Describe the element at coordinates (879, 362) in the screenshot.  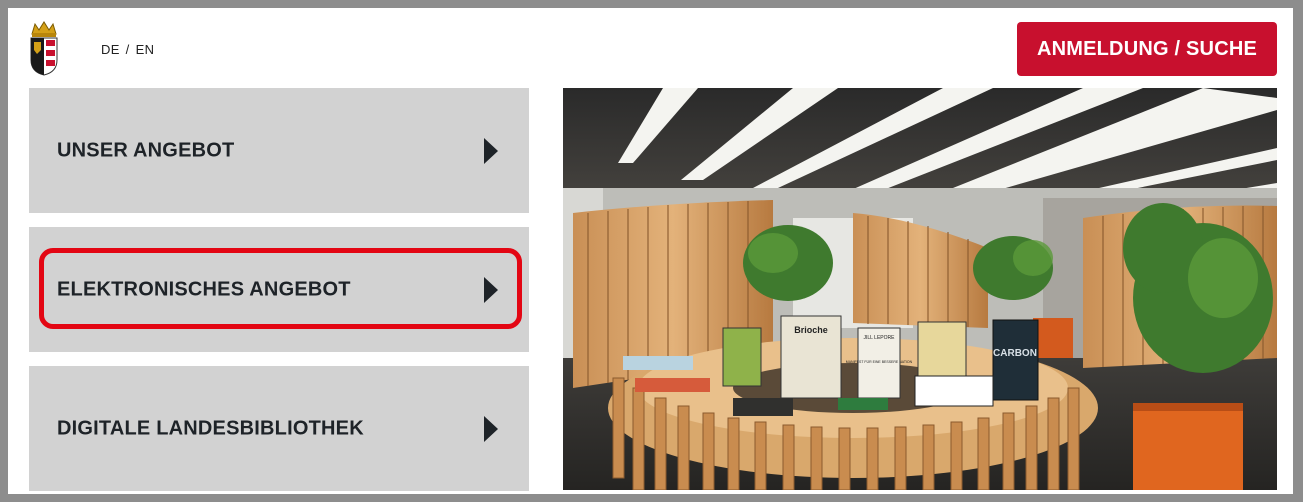
I see `book-title-manifest: MANIFEST FÜR EINE BESSERE NATION` at that location.